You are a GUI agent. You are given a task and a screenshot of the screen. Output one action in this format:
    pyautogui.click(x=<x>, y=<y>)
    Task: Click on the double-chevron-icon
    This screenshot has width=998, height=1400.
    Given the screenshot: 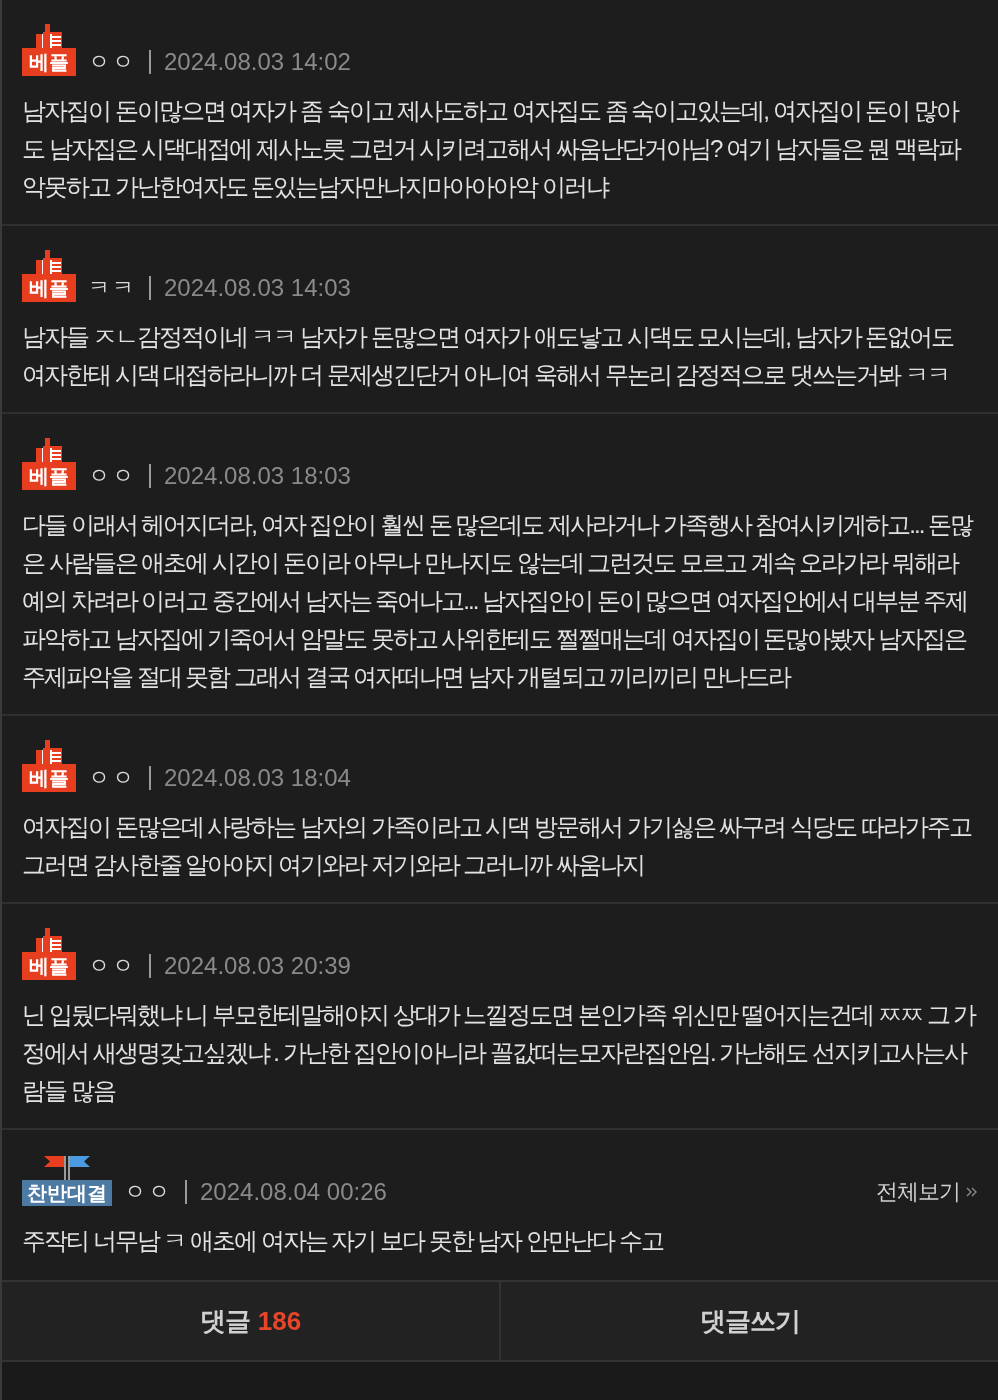 What is the action you would take?
    pyautogui.click(x=972, y=1192)
    